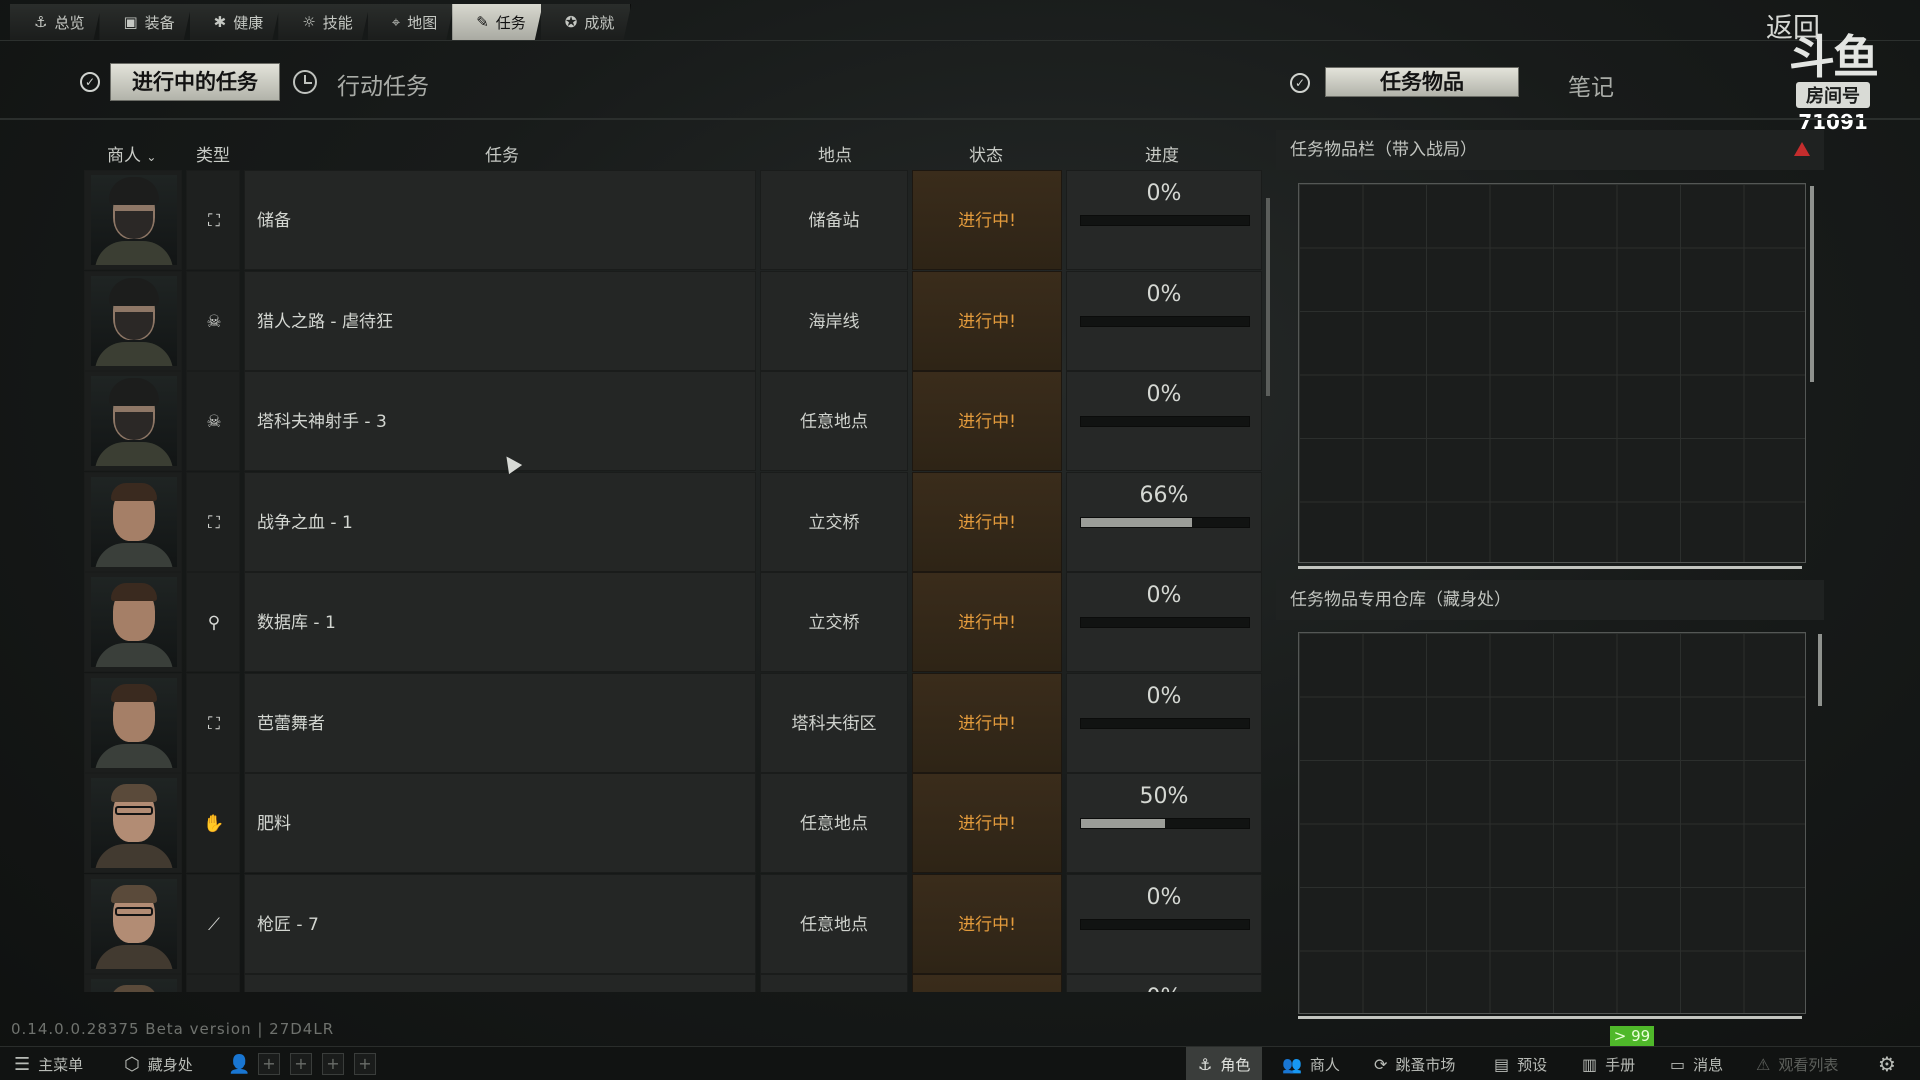 The width and height of the screenshot is (1920, 1080). I want to click on tab-map-pin: ⌖ 地图, so click(411, 22).